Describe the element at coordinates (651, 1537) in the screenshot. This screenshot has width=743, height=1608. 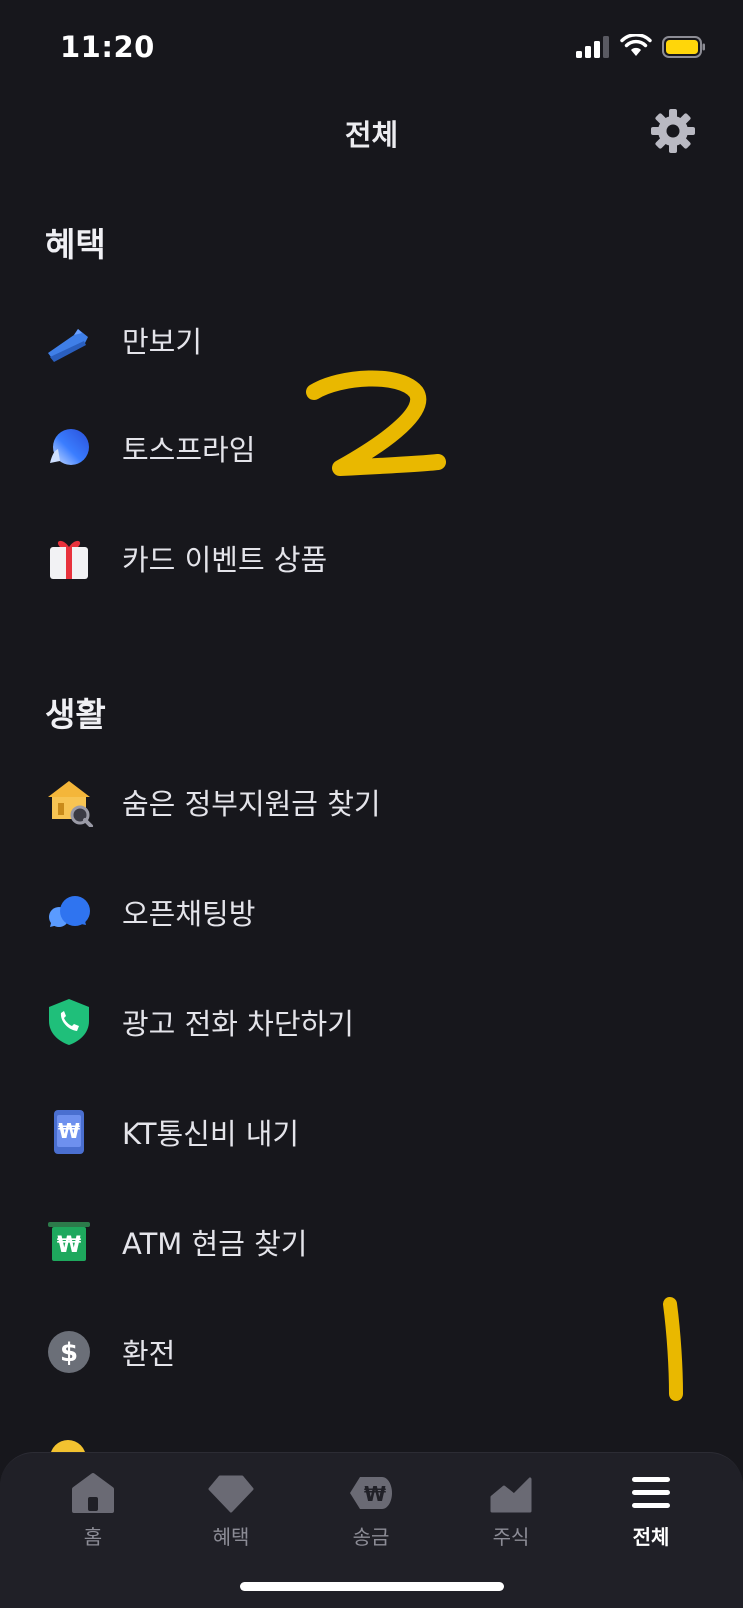
I see `tab-label: 전체` at that location.